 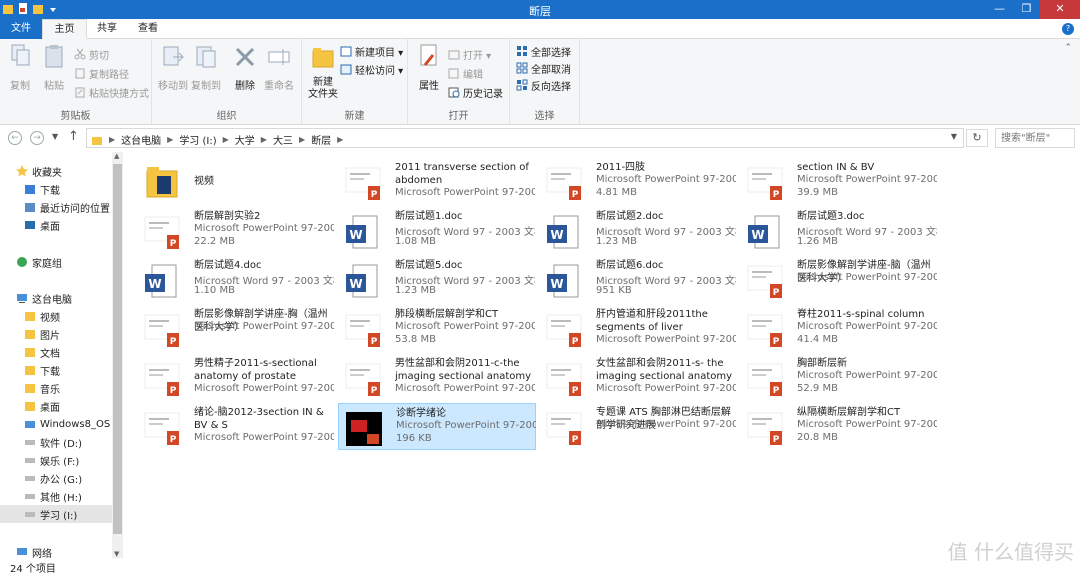 I want to click on crumb-junior-year: 大三, so click(x=283, y=139).